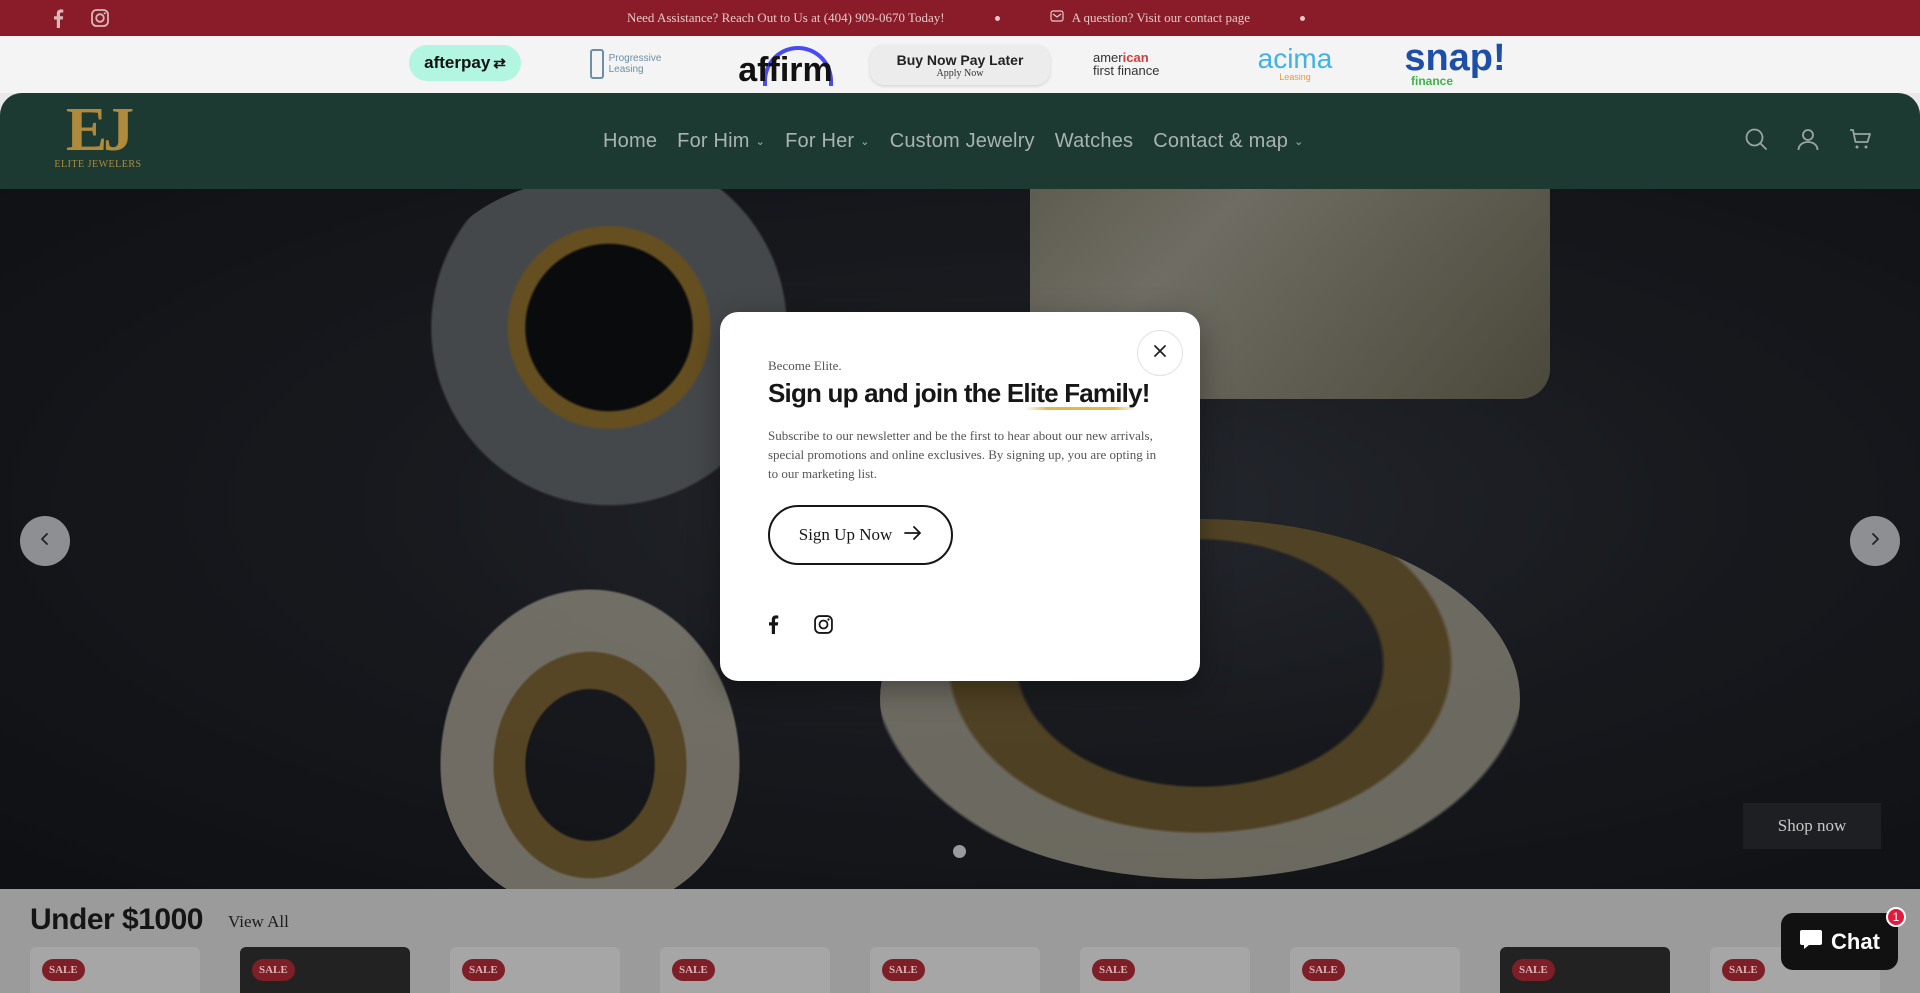  What do you see at coordinates (1432, 81) in the screenshot?
I see `snap-subtext: finance` at bounding box center [1432, 81].